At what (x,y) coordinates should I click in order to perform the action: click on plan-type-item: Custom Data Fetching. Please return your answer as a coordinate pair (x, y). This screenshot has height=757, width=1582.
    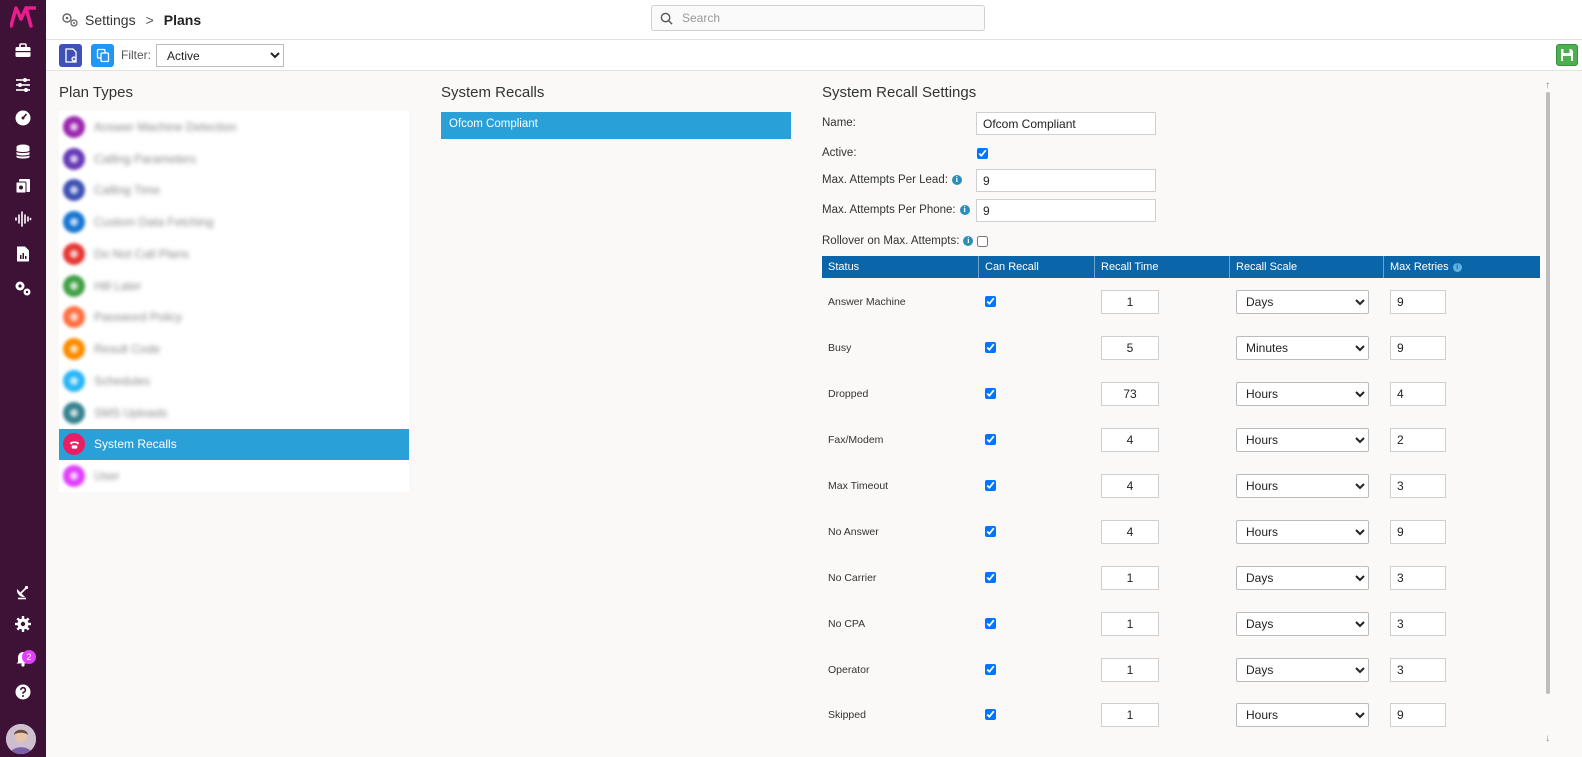
    Looking at the image, I should click on (234, 222).